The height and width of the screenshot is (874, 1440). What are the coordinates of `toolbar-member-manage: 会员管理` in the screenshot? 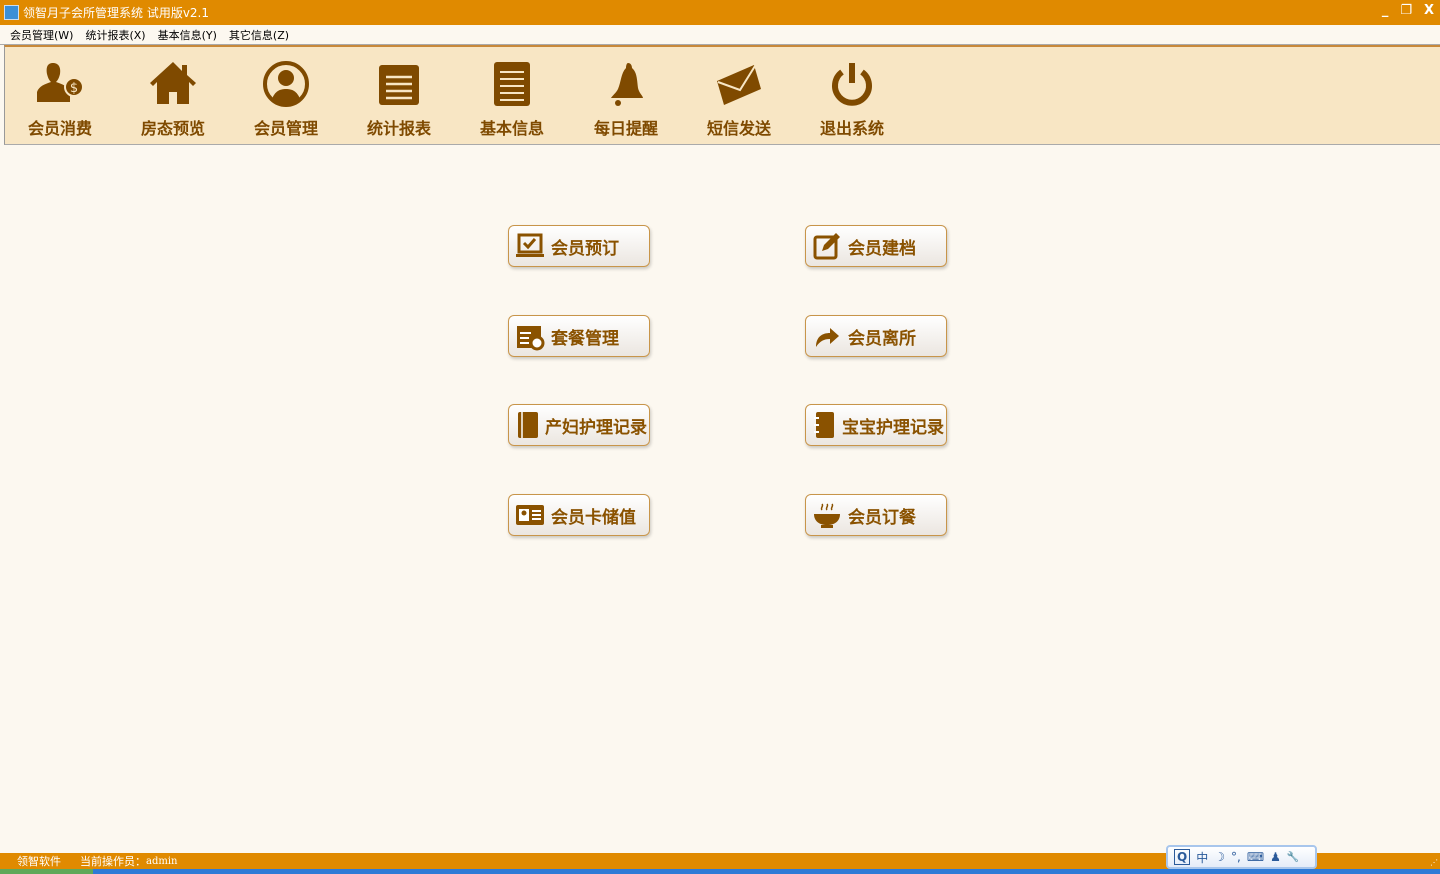 It's located at (286, 99).